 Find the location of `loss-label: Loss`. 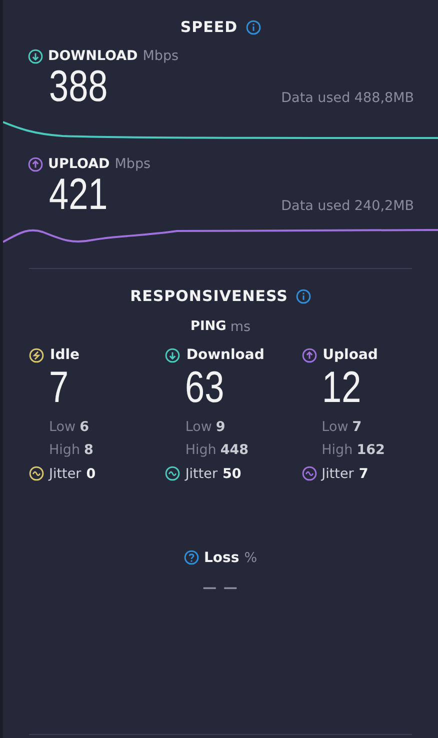

loss-label: Loss is located at coordinates (222, 558).